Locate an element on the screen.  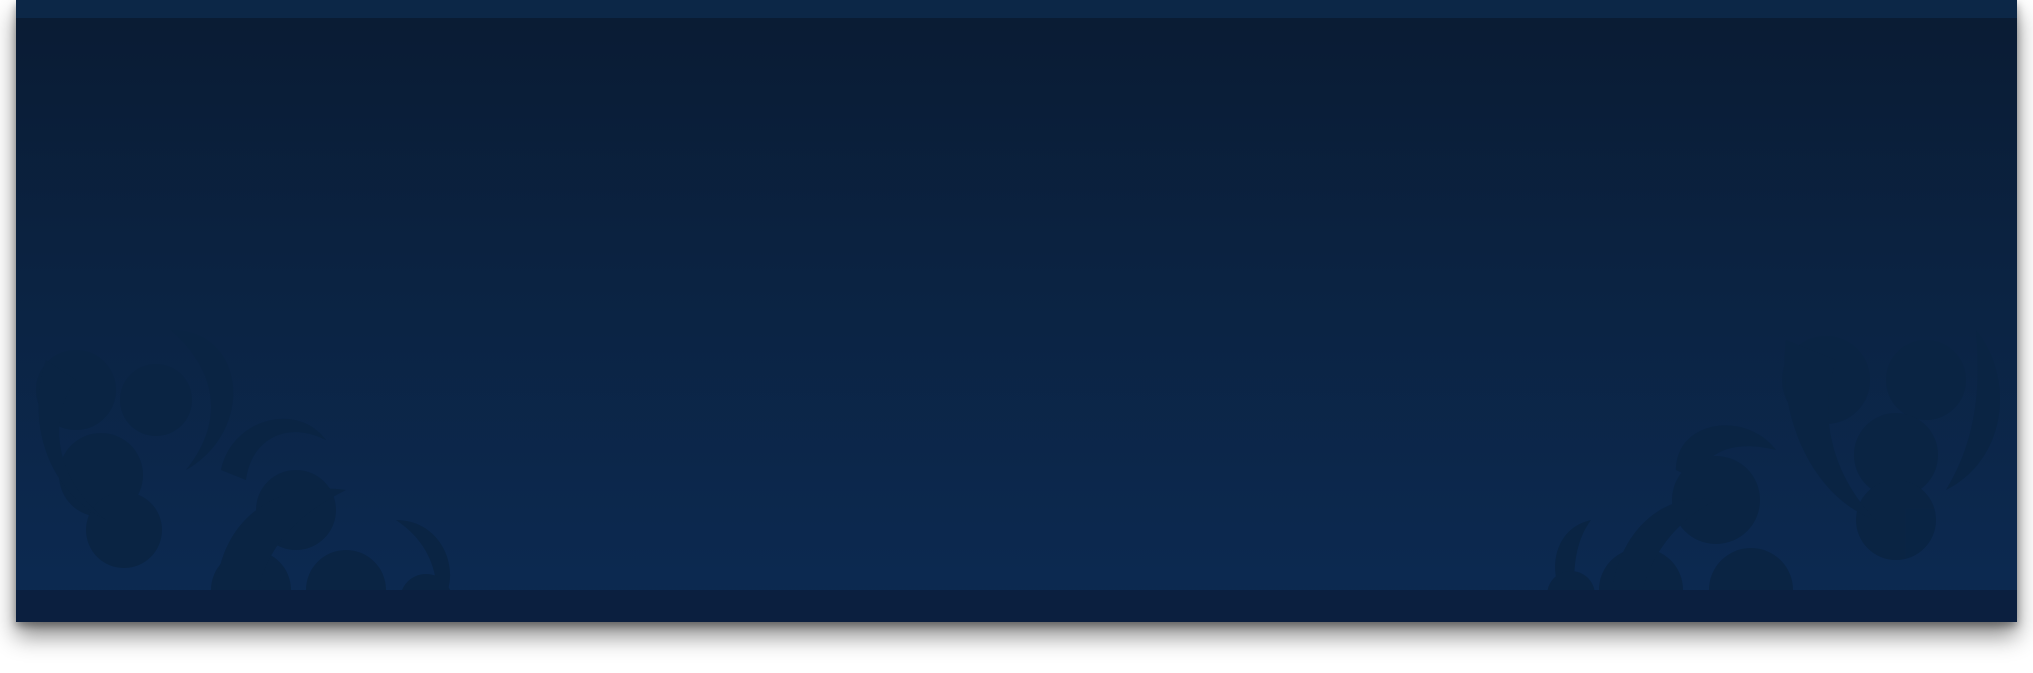
right-swirl-ornament is located at coordinates (1773, 476).